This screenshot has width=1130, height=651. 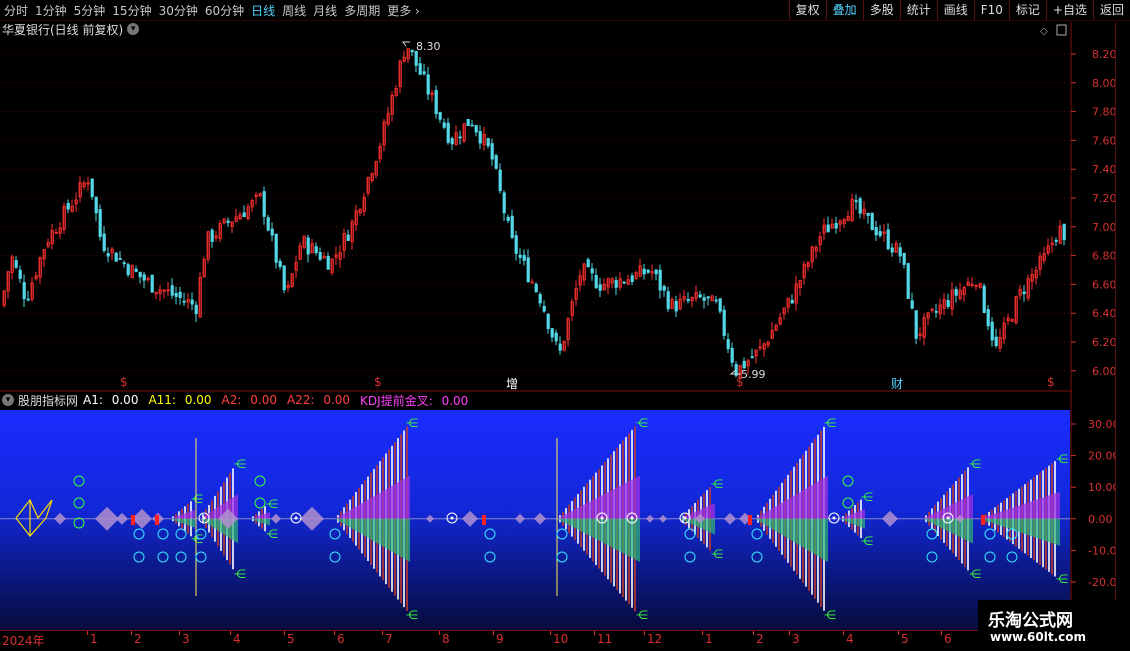 I want to click on side-panel-strip, so click(x=1122, y=326).